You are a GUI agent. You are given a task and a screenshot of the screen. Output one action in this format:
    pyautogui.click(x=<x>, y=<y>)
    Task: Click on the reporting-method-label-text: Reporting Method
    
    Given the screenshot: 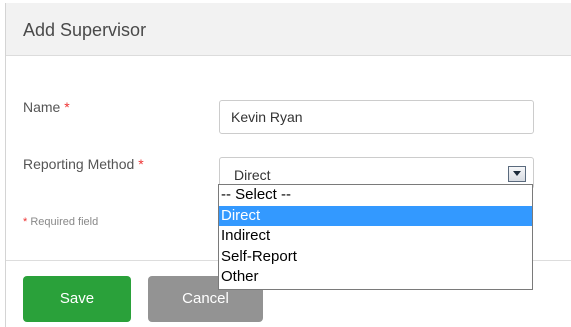 What is the action you would take?
    pyautogui.click(x=79, y=164)
    